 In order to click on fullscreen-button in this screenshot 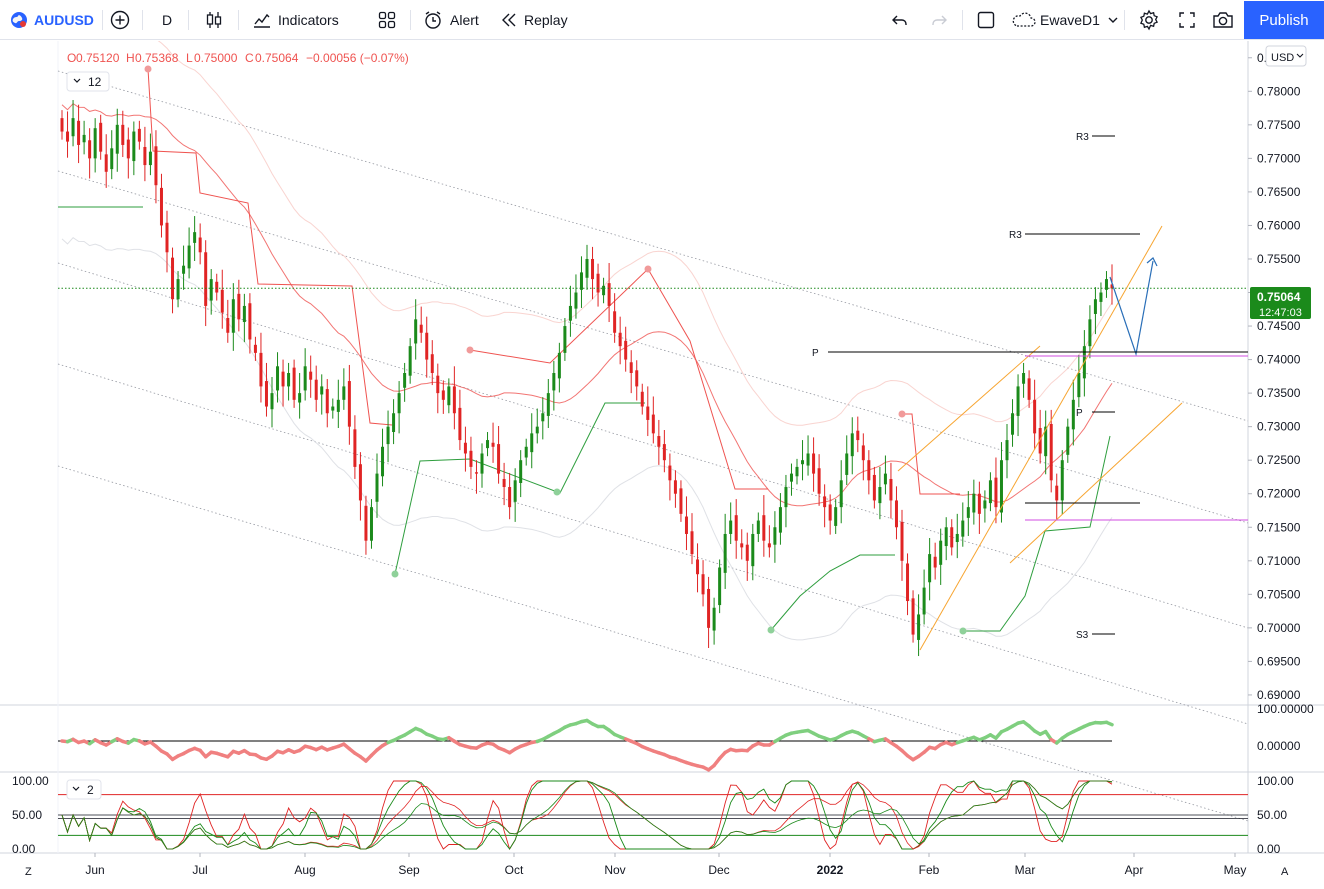, I will do `click(1187, 20)`.